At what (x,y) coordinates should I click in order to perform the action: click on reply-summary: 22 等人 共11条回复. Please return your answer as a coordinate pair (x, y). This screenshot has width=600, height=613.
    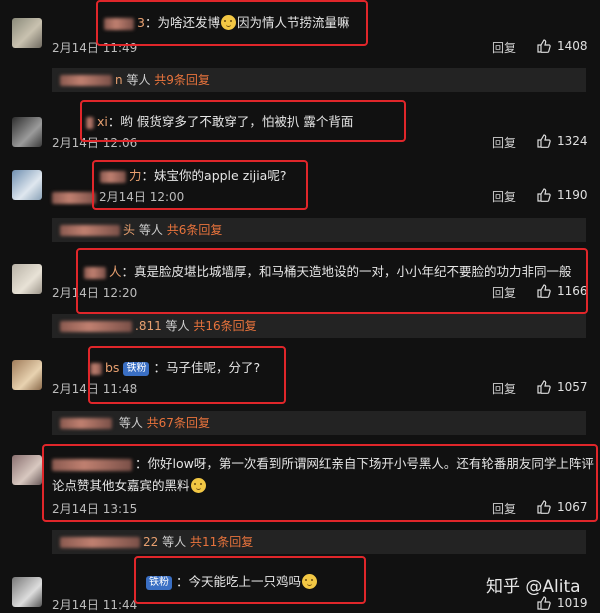
    Looking at the image, I should click on (319, 542).